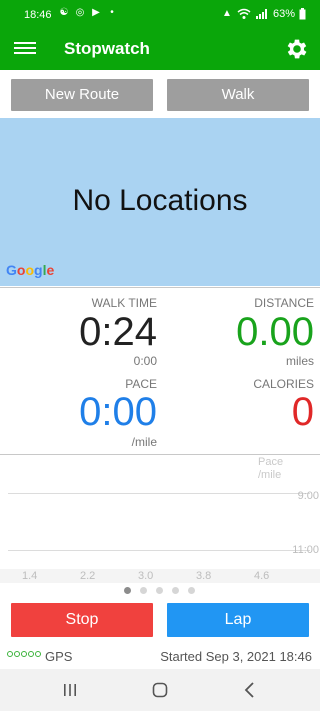 This screenshot has width=320, height=711. Describe the element at coordinates (270, 475) in the screenshot. I see `graph-unit-sublabel: /mile` at that location.